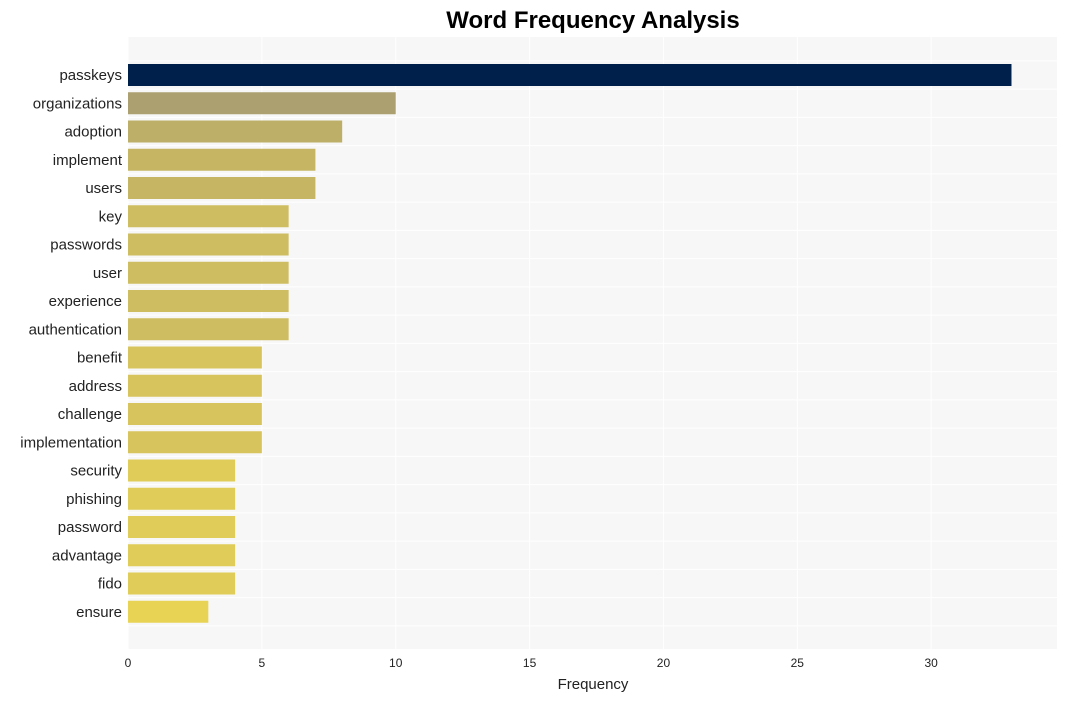 The height and width of the screenshot is (701, 1067). I want to click on bar-key, so click(208, 216).